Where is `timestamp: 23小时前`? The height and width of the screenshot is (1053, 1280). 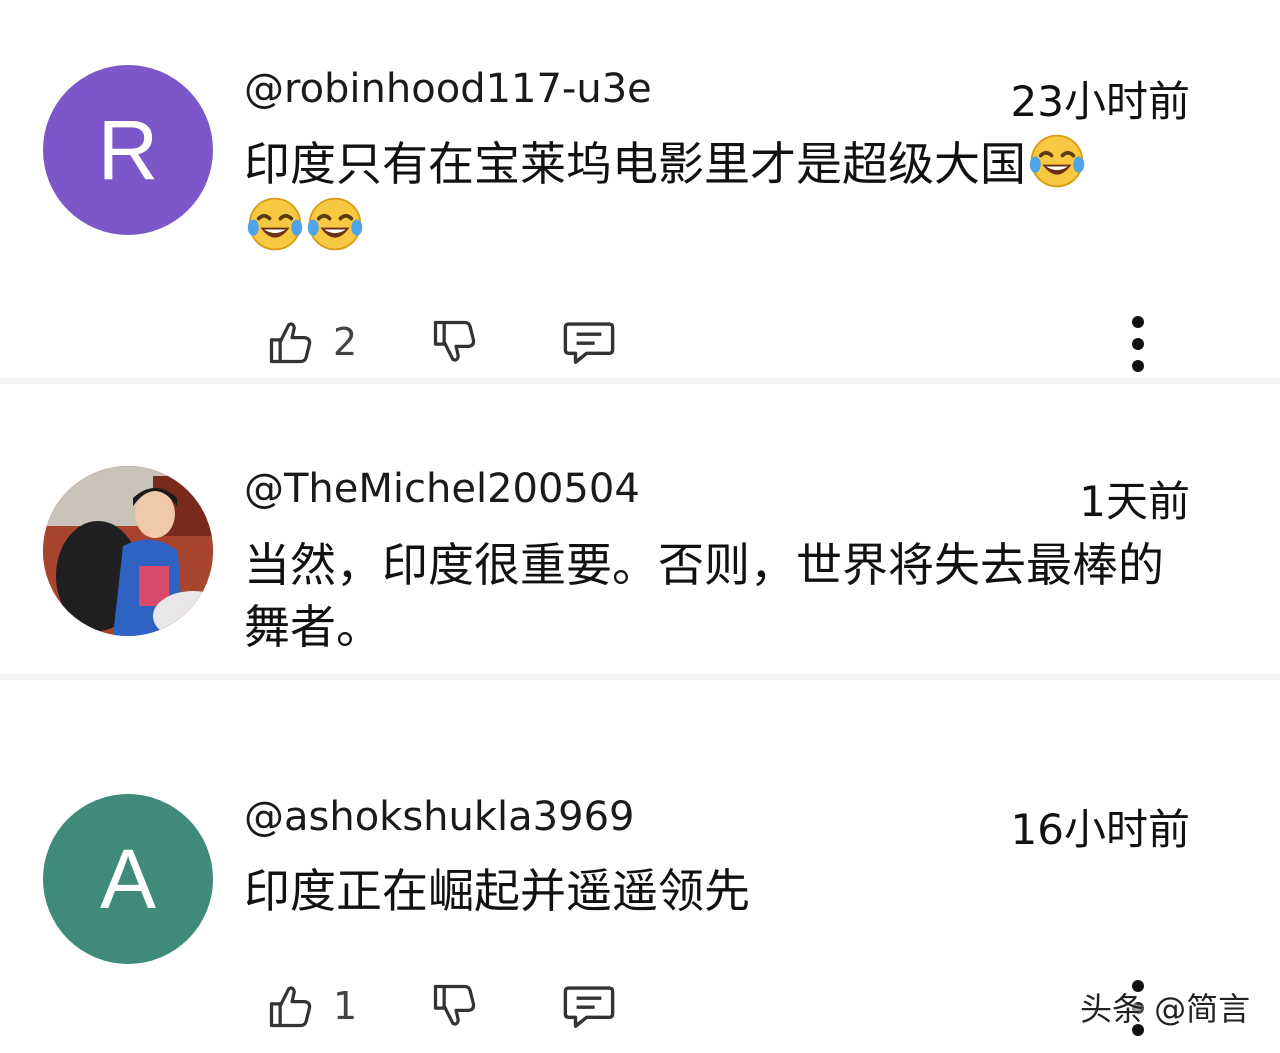 timestamp: 23小时前 is located at coordinates (1100, 101).